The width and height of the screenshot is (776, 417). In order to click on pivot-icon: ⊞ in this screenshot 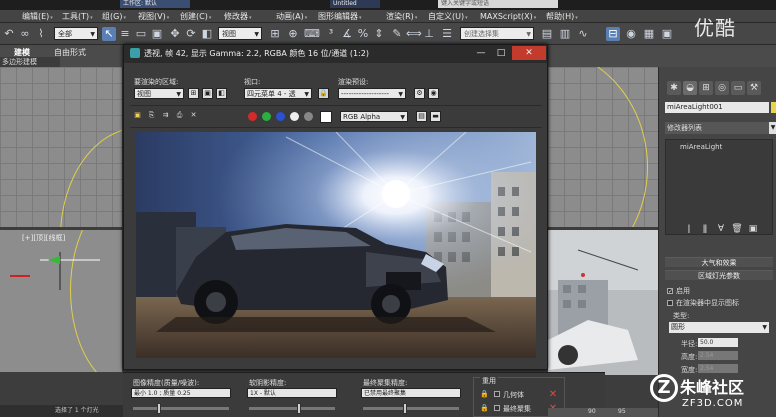, I will do `click(275, 34)`.